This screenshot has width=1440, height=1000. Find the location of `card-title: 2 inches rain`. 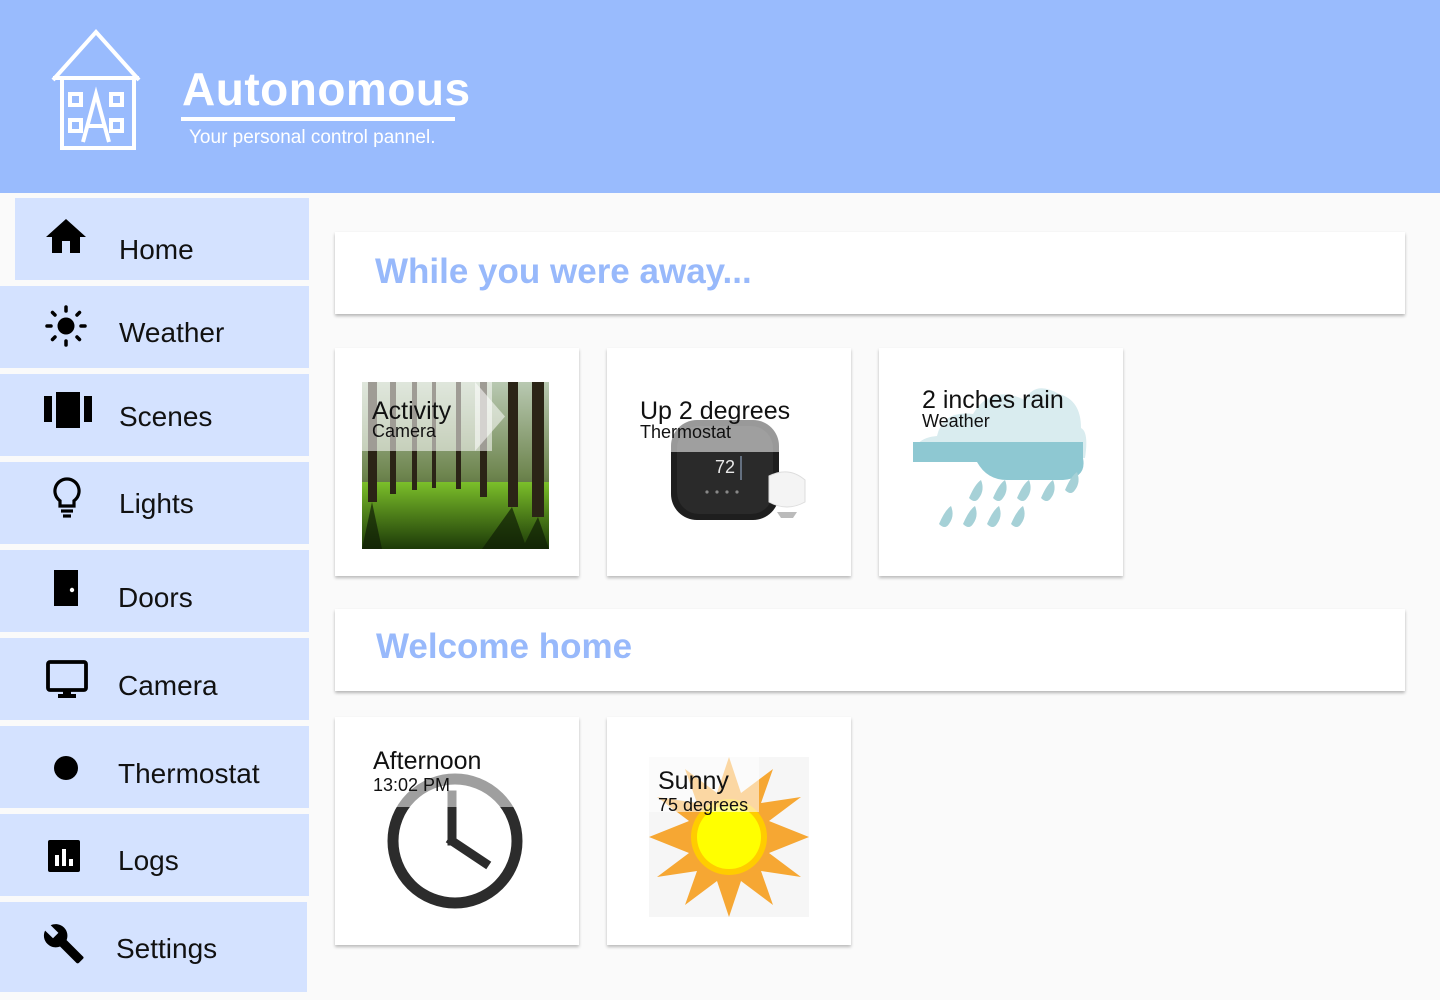

card-title: 2 inches rain is located at coordinates (993, 400).